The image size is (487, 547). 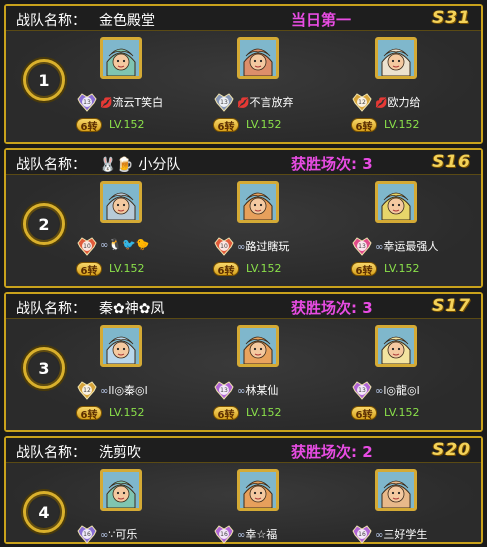 What do you see at coordinates (243, 162) in the screenshot?
I see `team-card-header: 战队名称： 🐰🍺 小分队 获胜场次: 3 S16` at bounding box center [243, 162].